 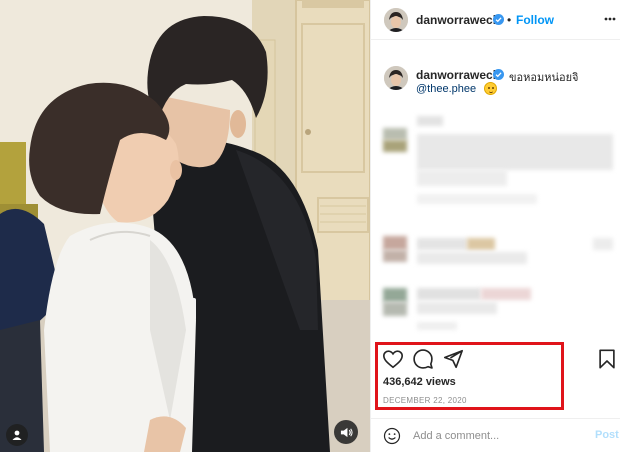 I want to click on mention-link: @thee.phee, so click(x=446, y=89).